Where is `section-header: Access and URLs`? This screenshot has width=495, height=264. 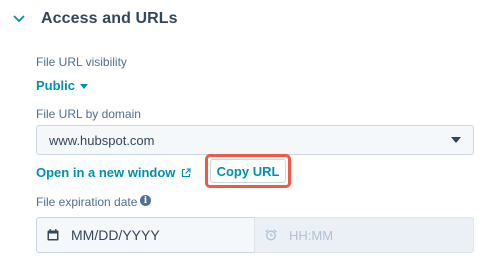 section-header: Access and URLs is located at coordinates (95, 19).